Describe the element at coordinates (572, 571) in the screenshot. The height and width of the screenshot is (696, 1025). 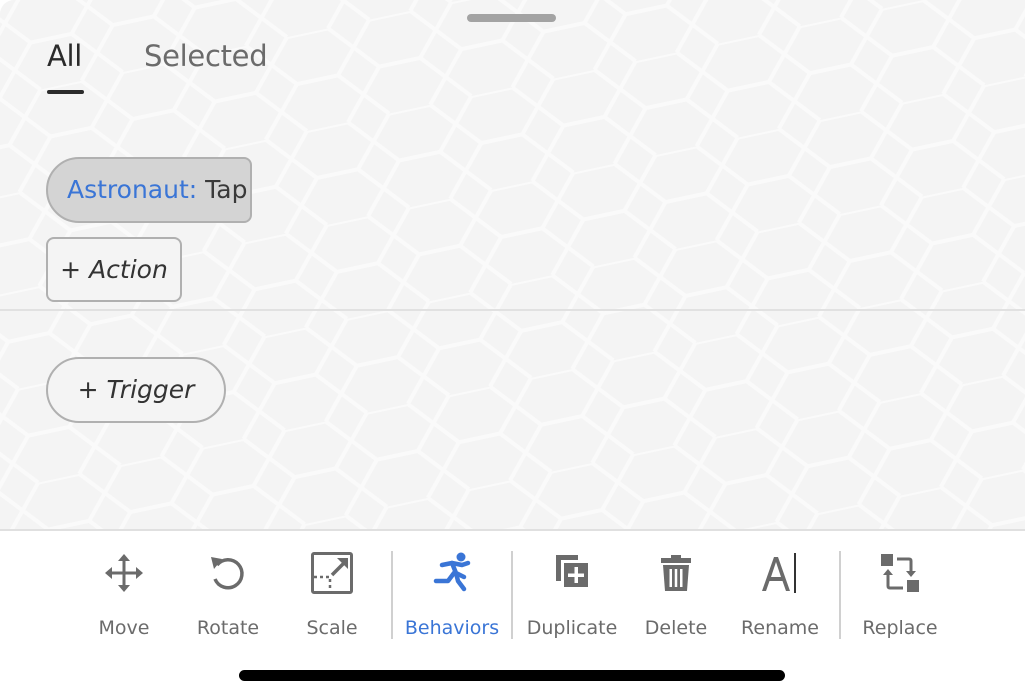
I see `duplicate-icon` at that location.